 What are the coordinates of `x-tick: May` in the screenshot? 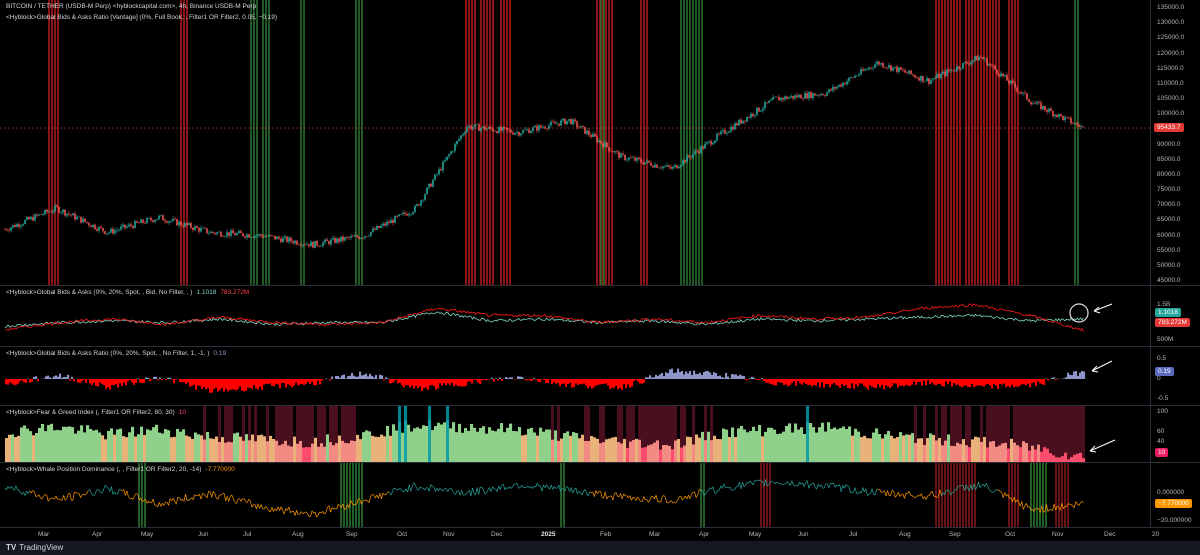 It's located at (147, 534).